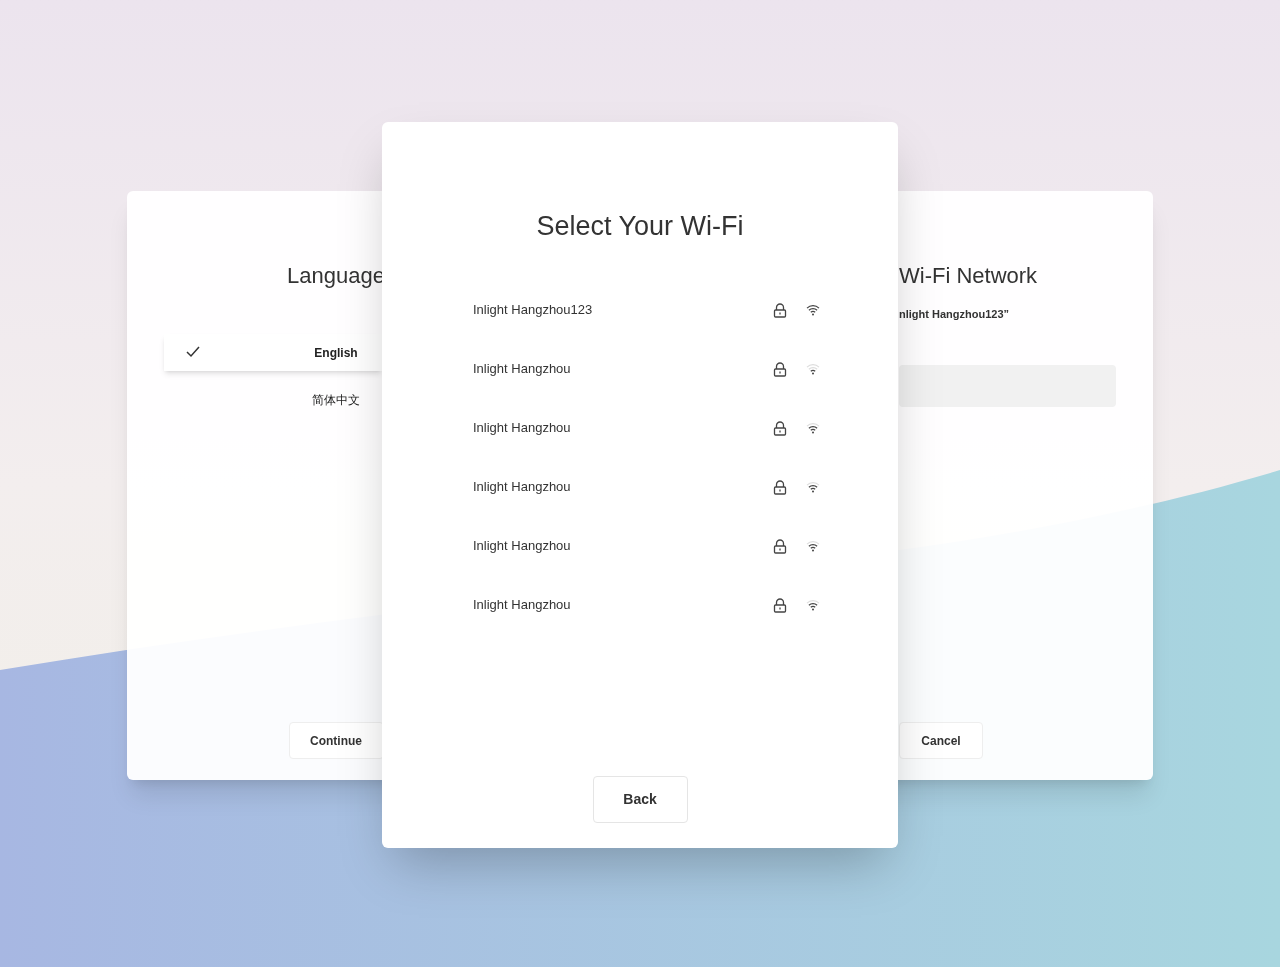 The image size is (1280, 967). Describe the element at coordinates (336, 276) in the screenshot. I see `language-title: Language` at that location.